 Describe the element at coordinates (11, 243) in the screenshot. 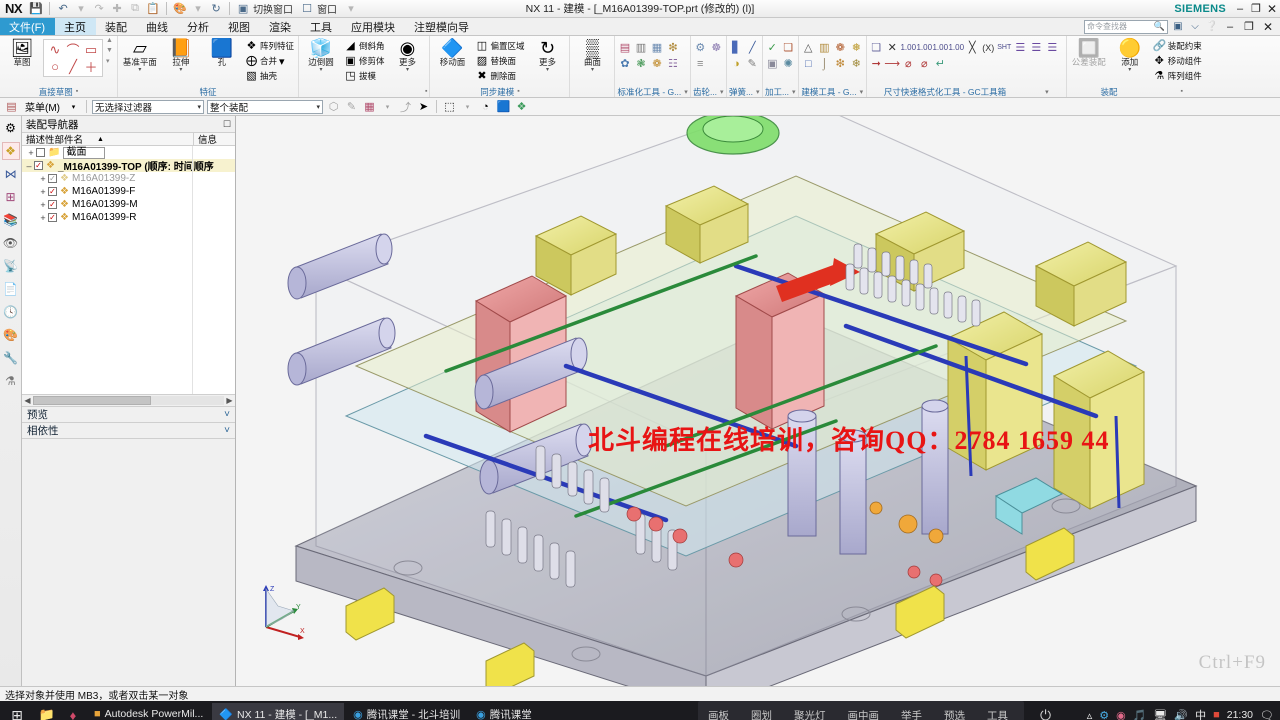

I see `view-manager-icon: 👁` at that location.